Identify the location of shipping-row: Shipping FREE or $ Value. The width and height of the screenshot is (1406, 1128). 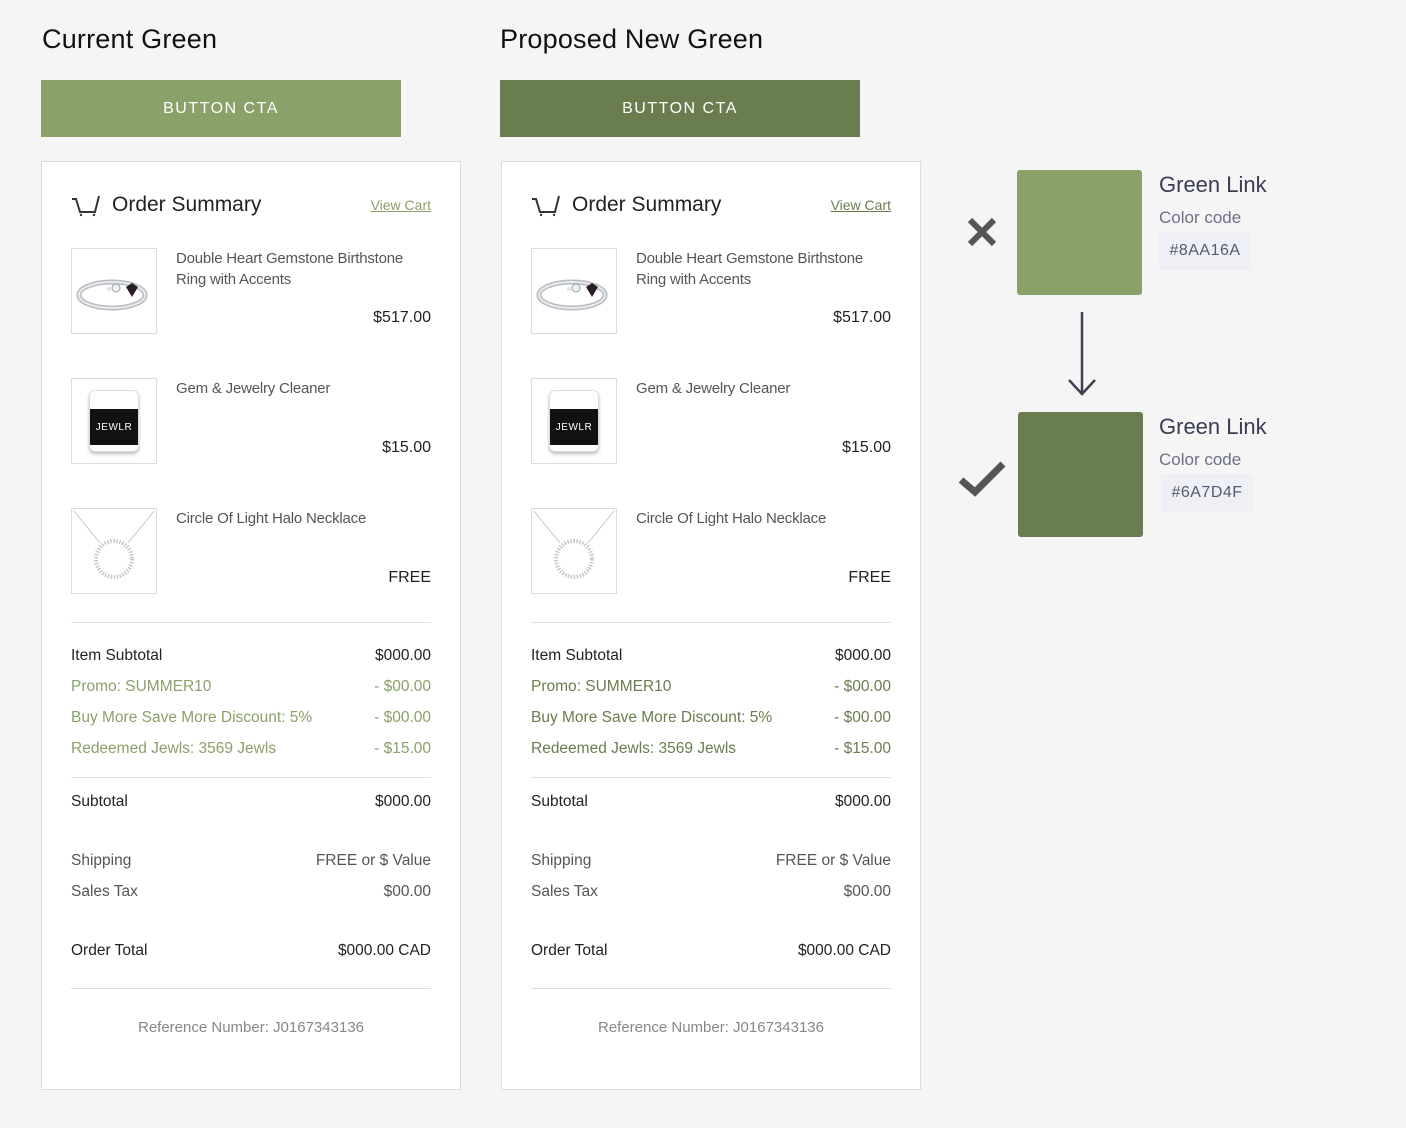
(251, 861).